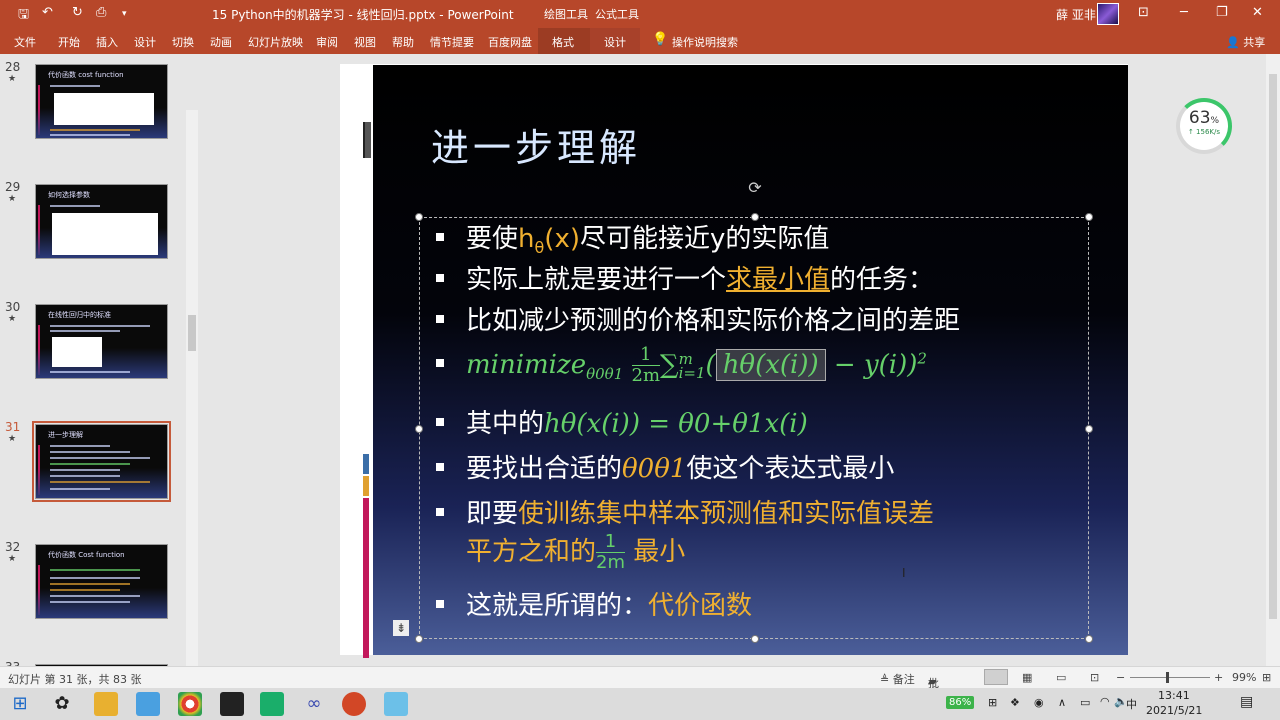  Describe the element at coordinates (452, 42) in the screenshot. I see `tab-storyboard: 情节提要` at that location.